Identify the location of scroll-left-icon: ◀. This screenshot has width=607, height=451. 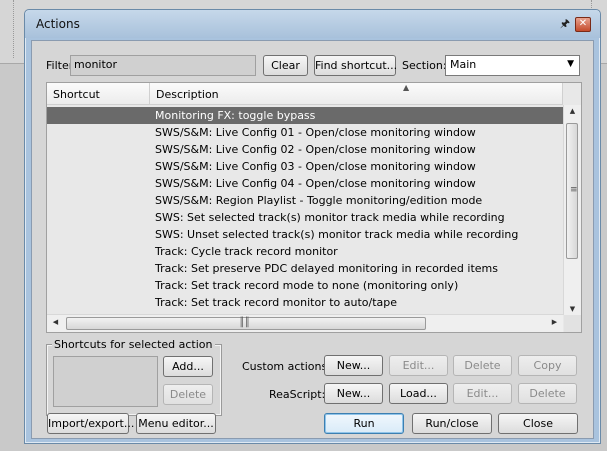
(55, 322).